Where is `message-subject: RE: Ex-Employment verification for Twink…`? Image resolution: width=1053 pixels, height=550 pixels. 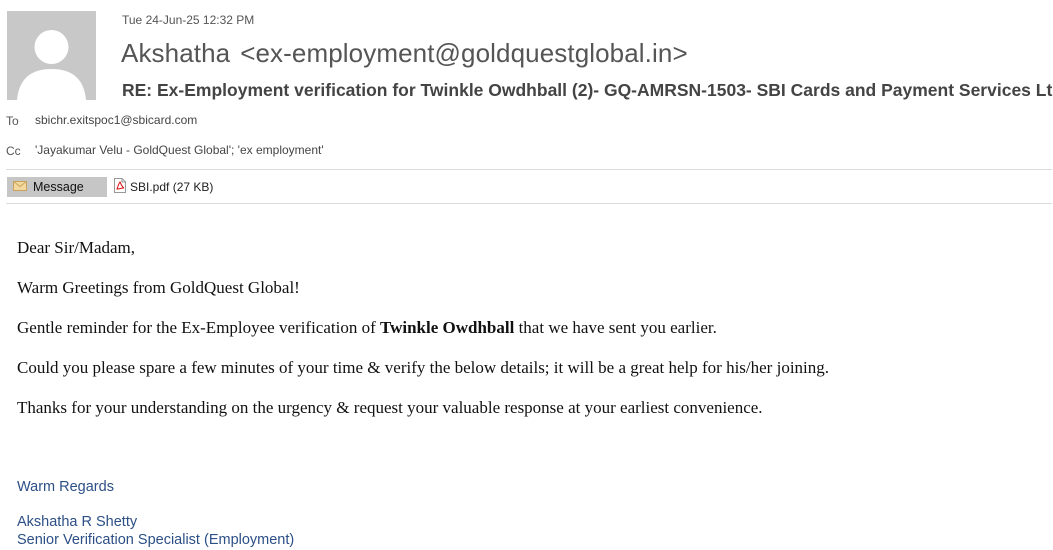 message-subject: RE: Ex-Employment verification for Twink… is located at coordinates (587, 90).